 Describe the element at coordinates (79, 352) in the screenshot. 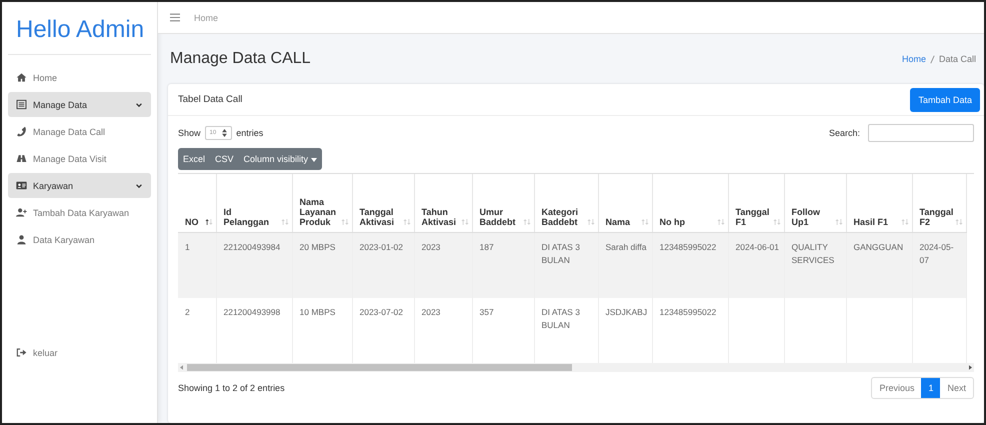

I see `logout-link: keluar` at that location.